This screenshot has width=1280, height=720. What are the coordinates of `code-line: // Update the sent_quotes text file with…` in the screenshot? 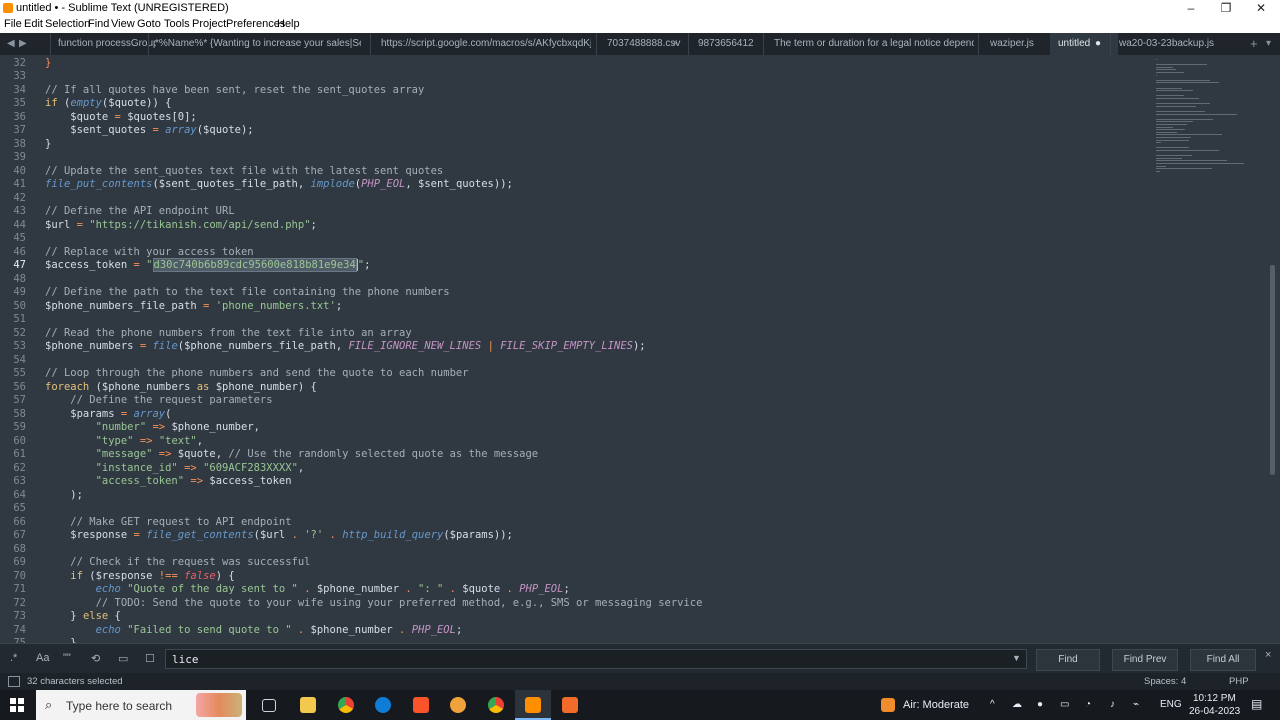 It's located at (244, 172).